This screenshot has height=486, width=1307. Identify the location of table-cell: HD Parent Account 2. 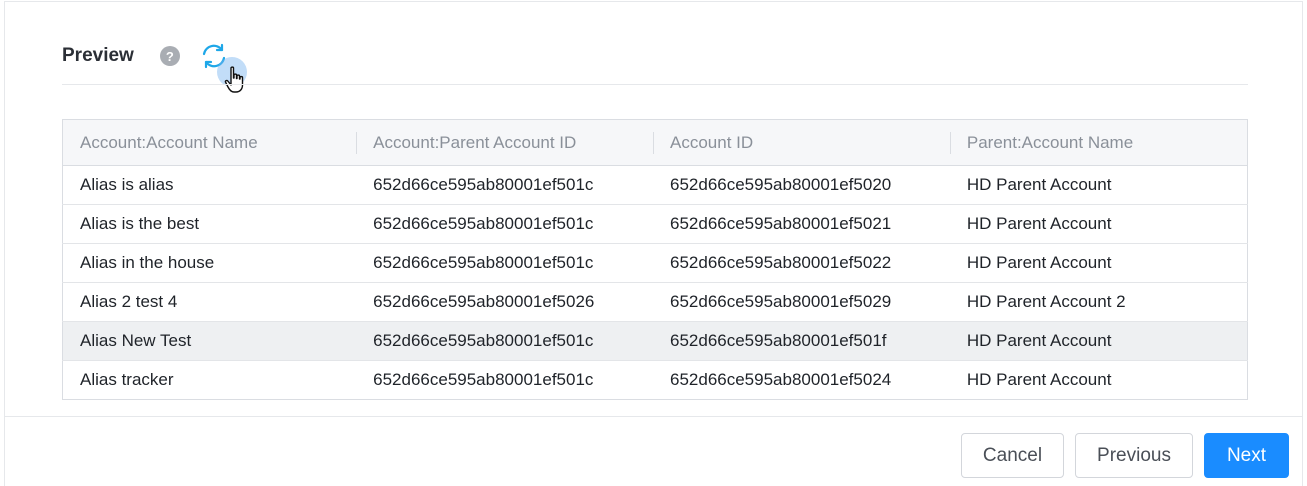
(1098, 302).